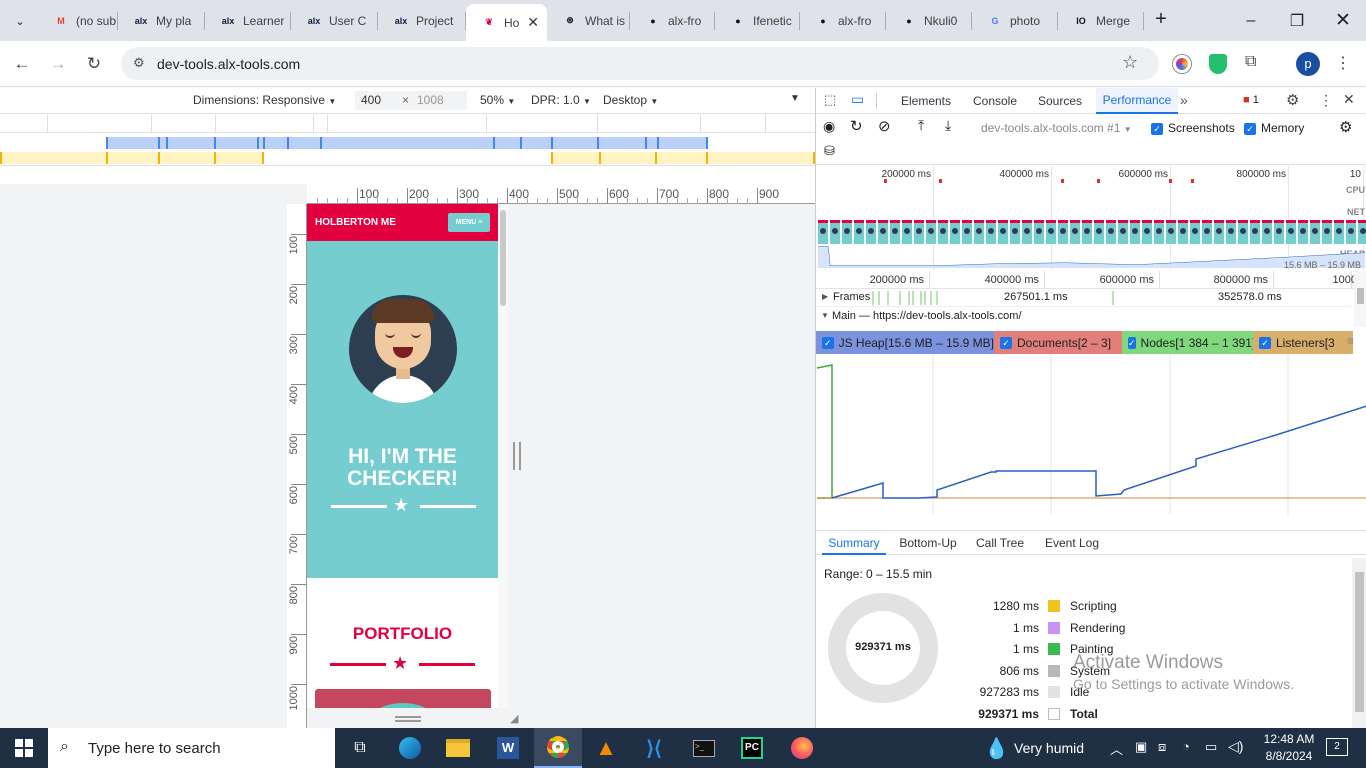 This screenshot has height=768, width=1366. Describe the element at coordinates (1083, 298) in the screenshot. I see `frames-track: ▶ Frames 267501.1 ms 352578.0 ms` at that location.